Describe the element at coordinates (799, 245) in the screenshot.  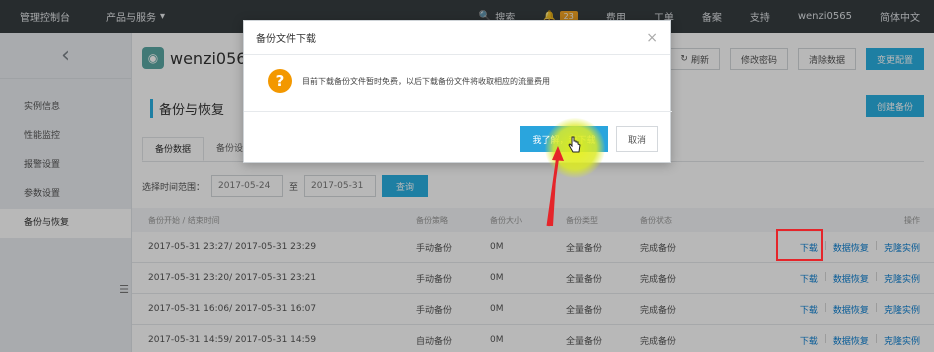
I see `download-highlight-box` at that location.